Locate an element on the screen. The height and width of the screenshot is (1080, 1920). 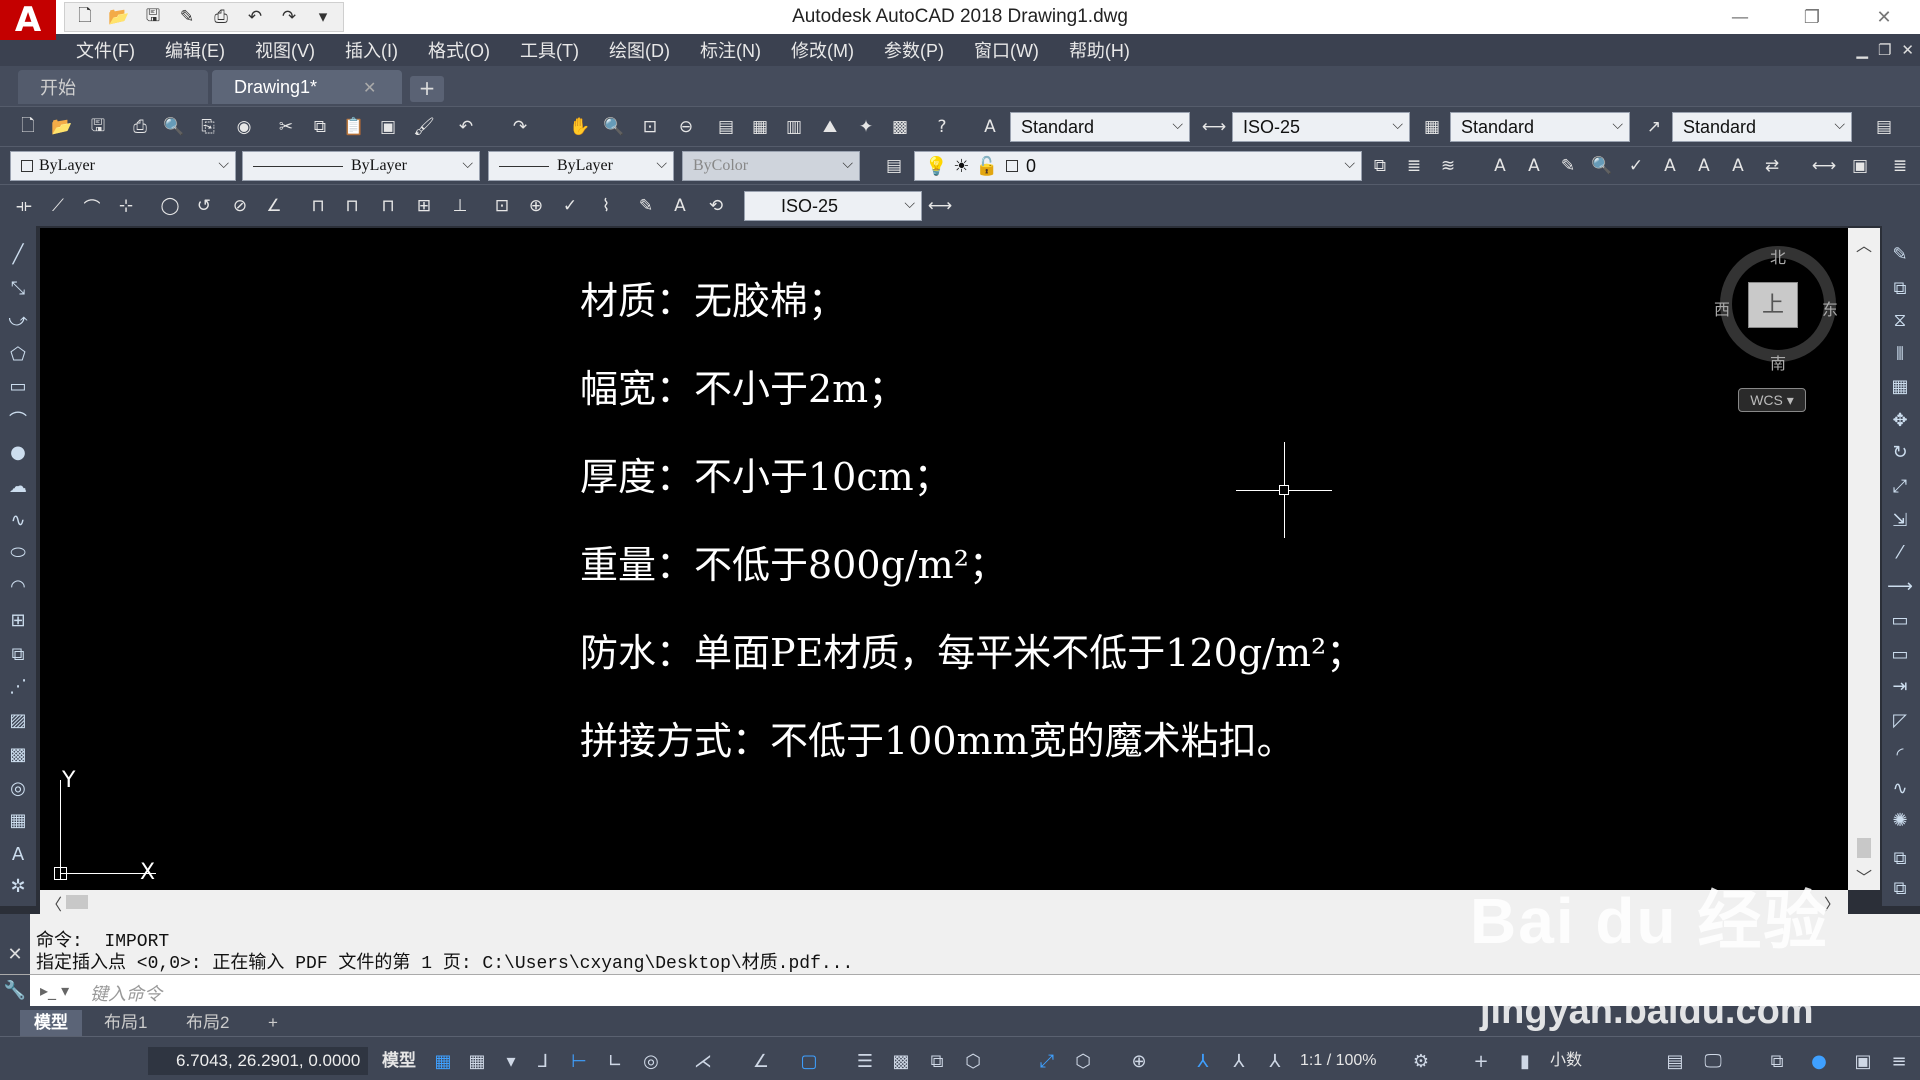
ellipse-arc-icon: ◠ is located at coordinates (18, 586).